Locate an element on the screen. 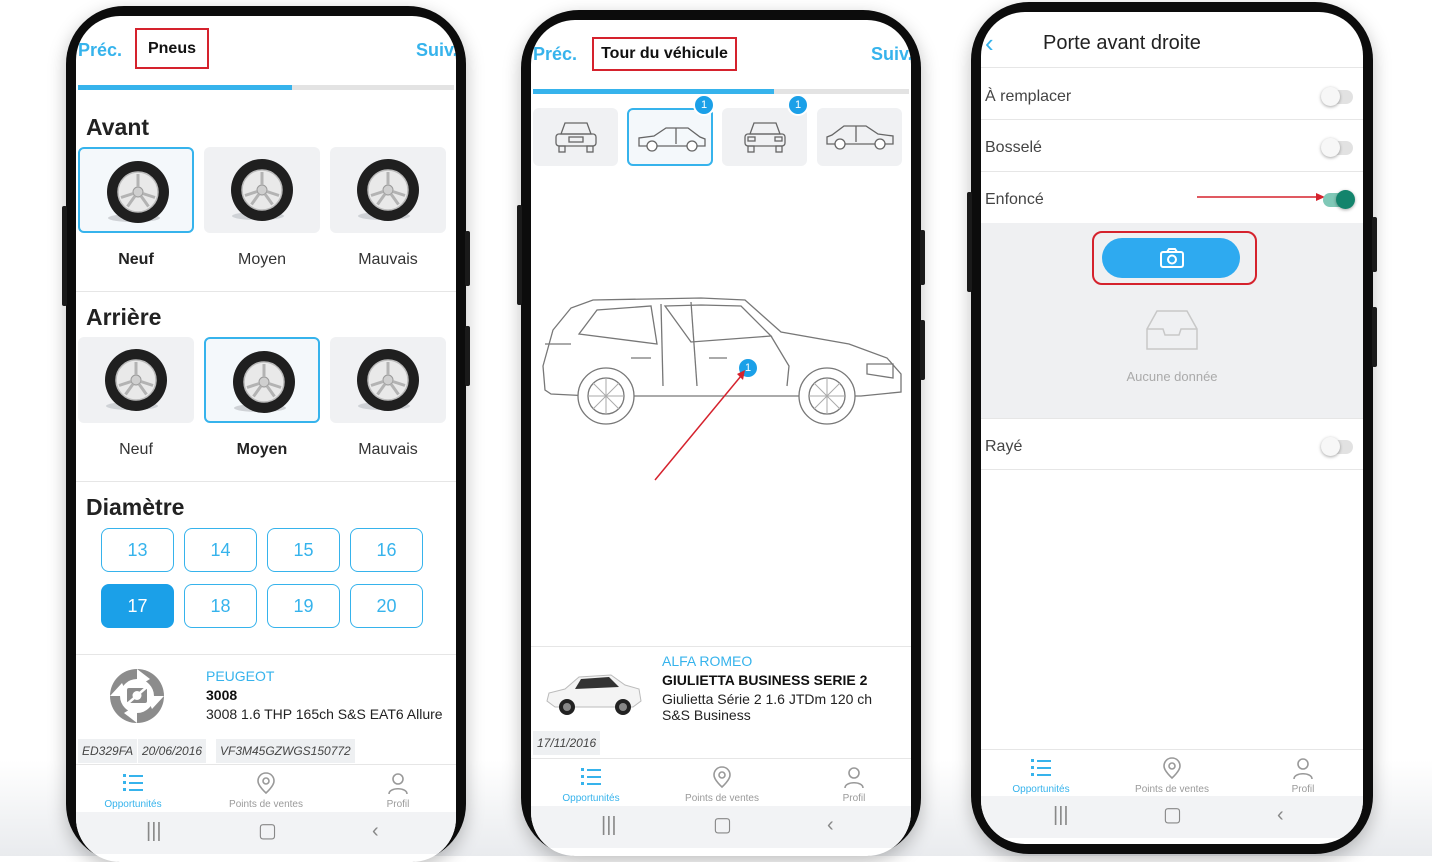 The image size is (1432, 862). car-front-icon is located at coordinates (576, 137).